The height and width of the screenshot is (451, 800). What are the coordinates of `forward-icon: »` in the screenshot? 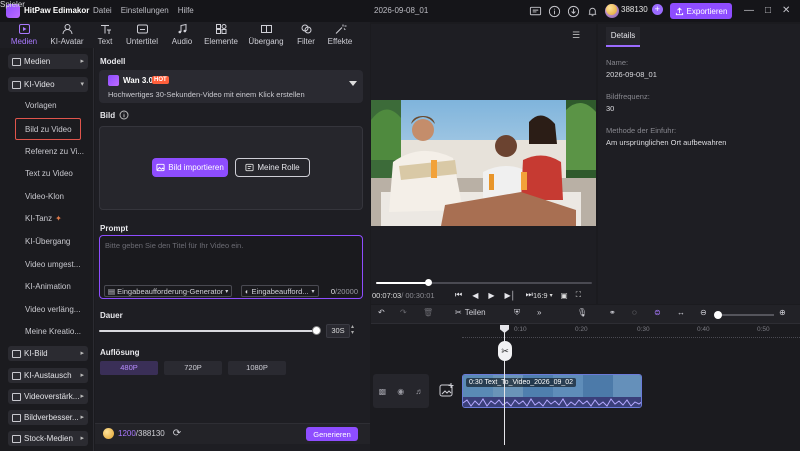 It's located at (539, 312).